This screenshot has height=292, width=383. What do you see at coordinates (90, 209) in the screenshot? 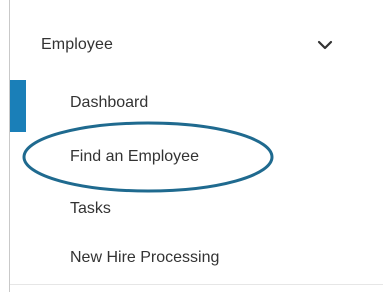
I see `sidebar-item-tasks: Tasks` at bounding box center [90, 209].